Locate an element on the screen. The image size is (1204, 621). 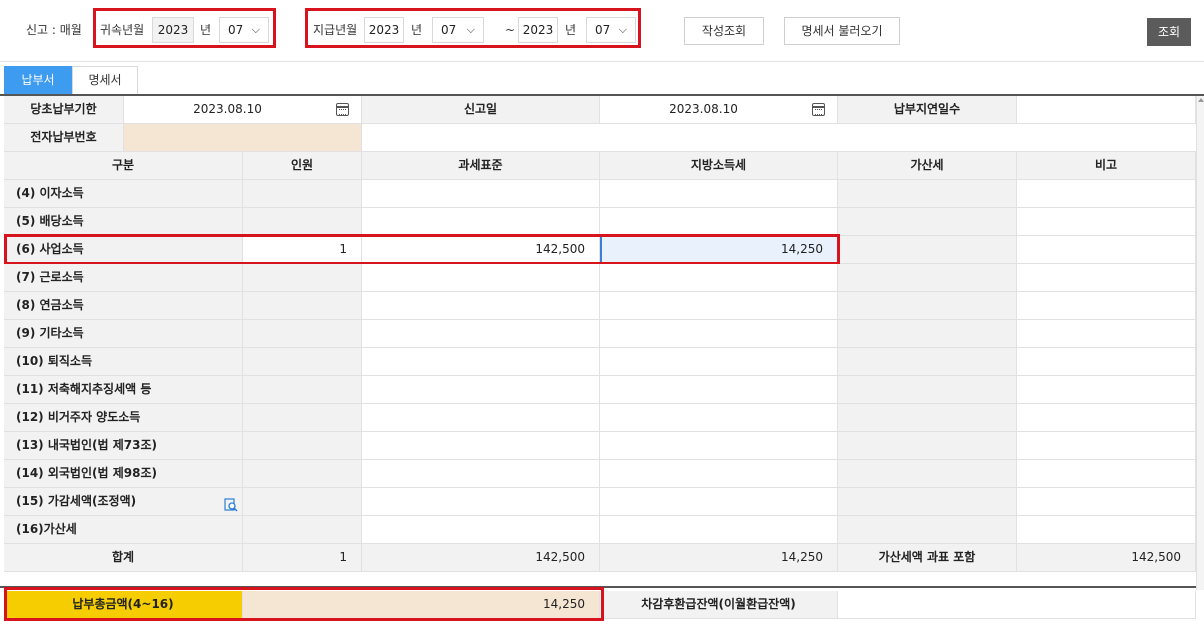
search-button: 조회 is located at coordinates (1169, 32).